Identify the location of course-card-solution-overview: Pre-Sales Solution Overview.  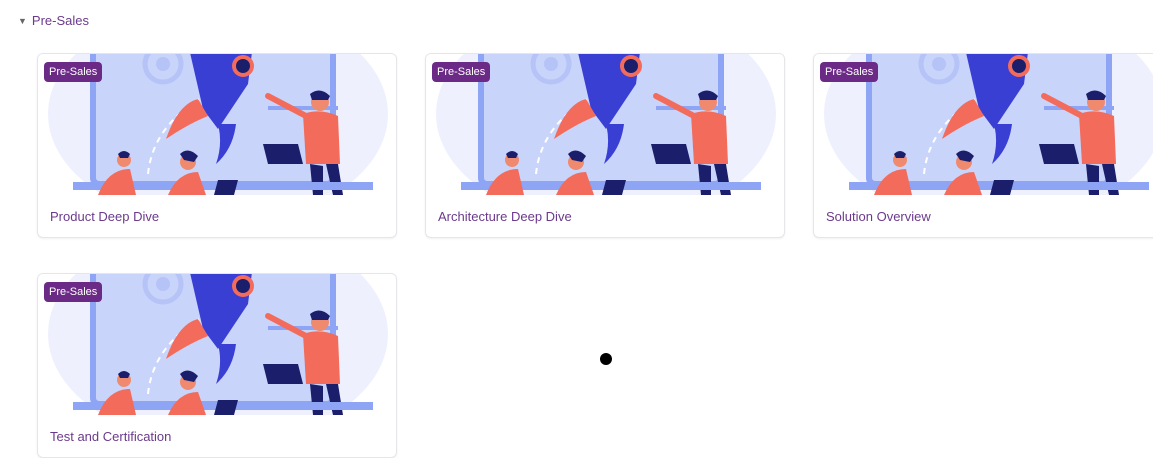
(983, 145).